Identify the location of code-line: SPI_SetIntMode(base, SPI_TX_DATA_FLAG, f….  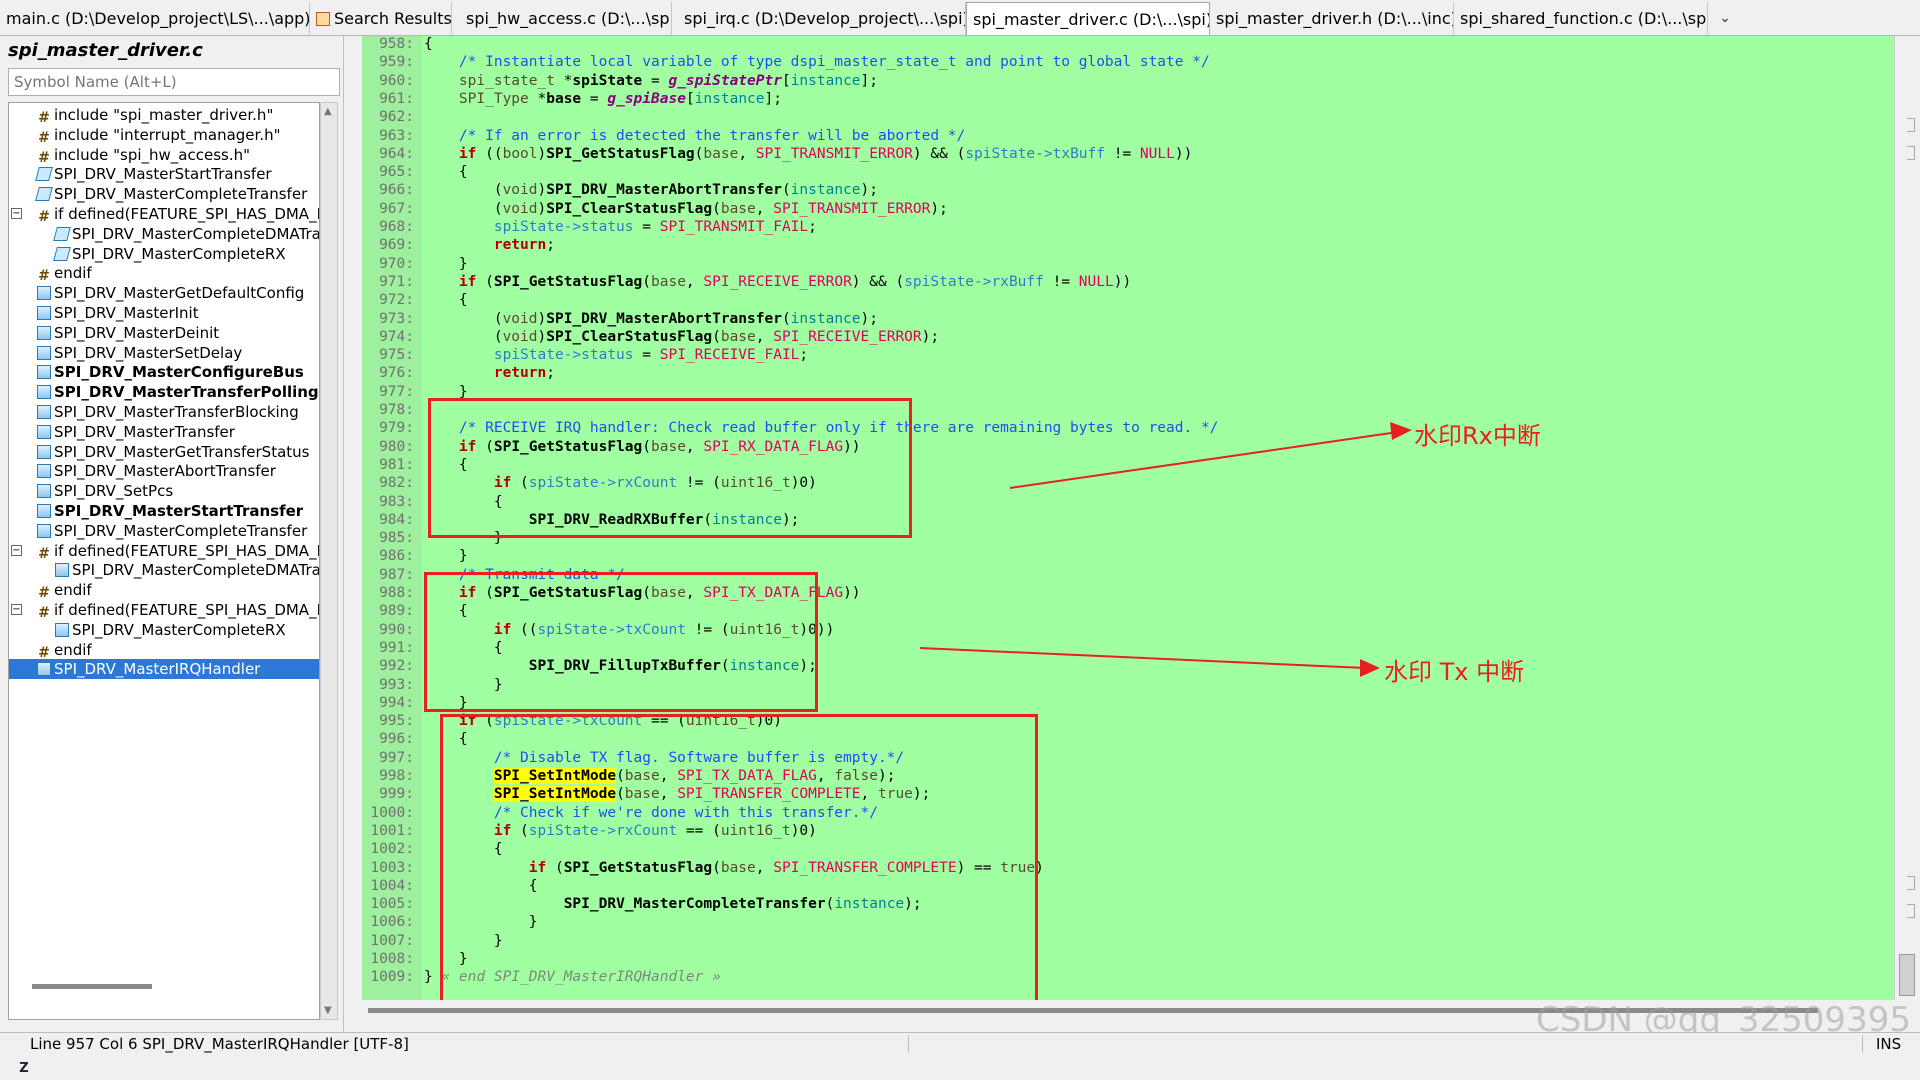
(659, 776).